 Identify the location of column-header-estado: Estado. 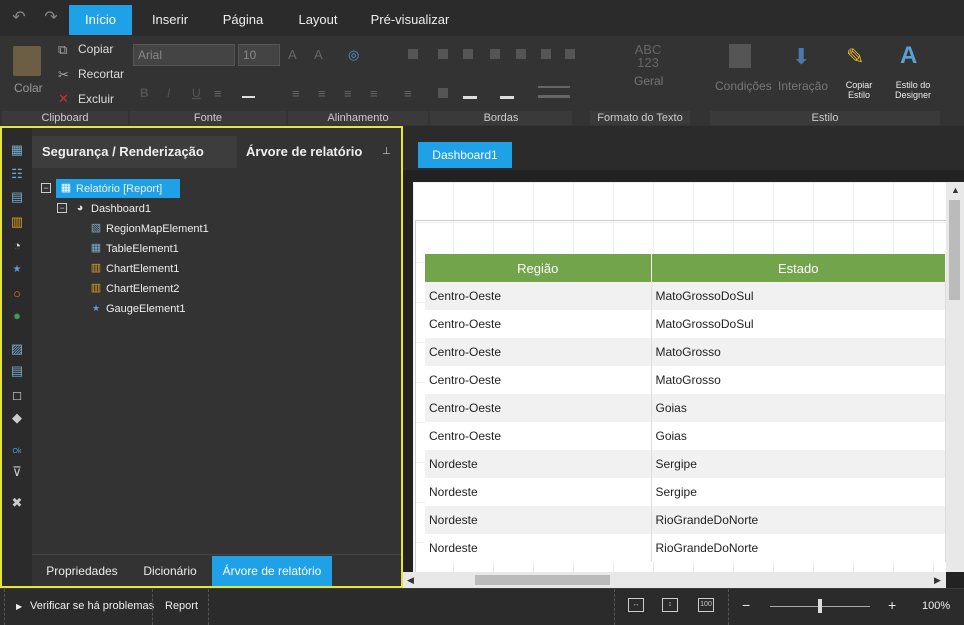
(798, 268).